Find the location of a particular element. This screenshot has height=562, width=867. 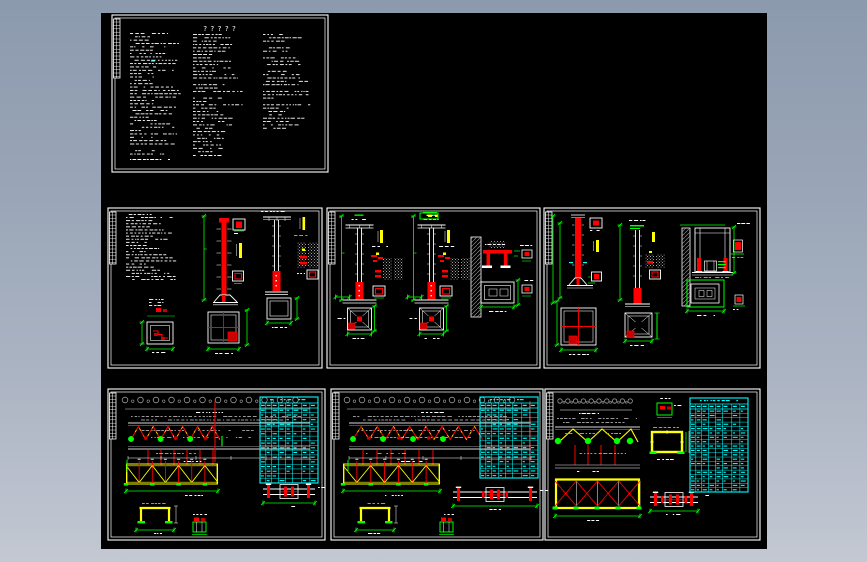

general-notes-sheet: ????? is located at coordinates (220, 93).